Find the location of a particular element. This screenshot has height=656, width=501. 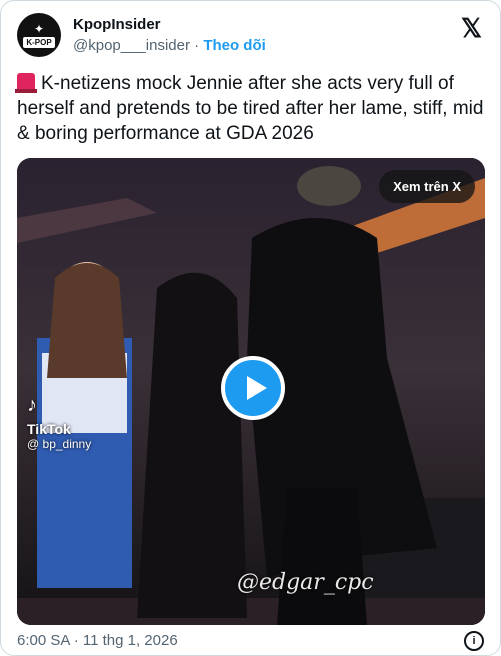

tiktok-watermark: ♪ TikTok @ bp_dinny is located at coordinates (59, 422).